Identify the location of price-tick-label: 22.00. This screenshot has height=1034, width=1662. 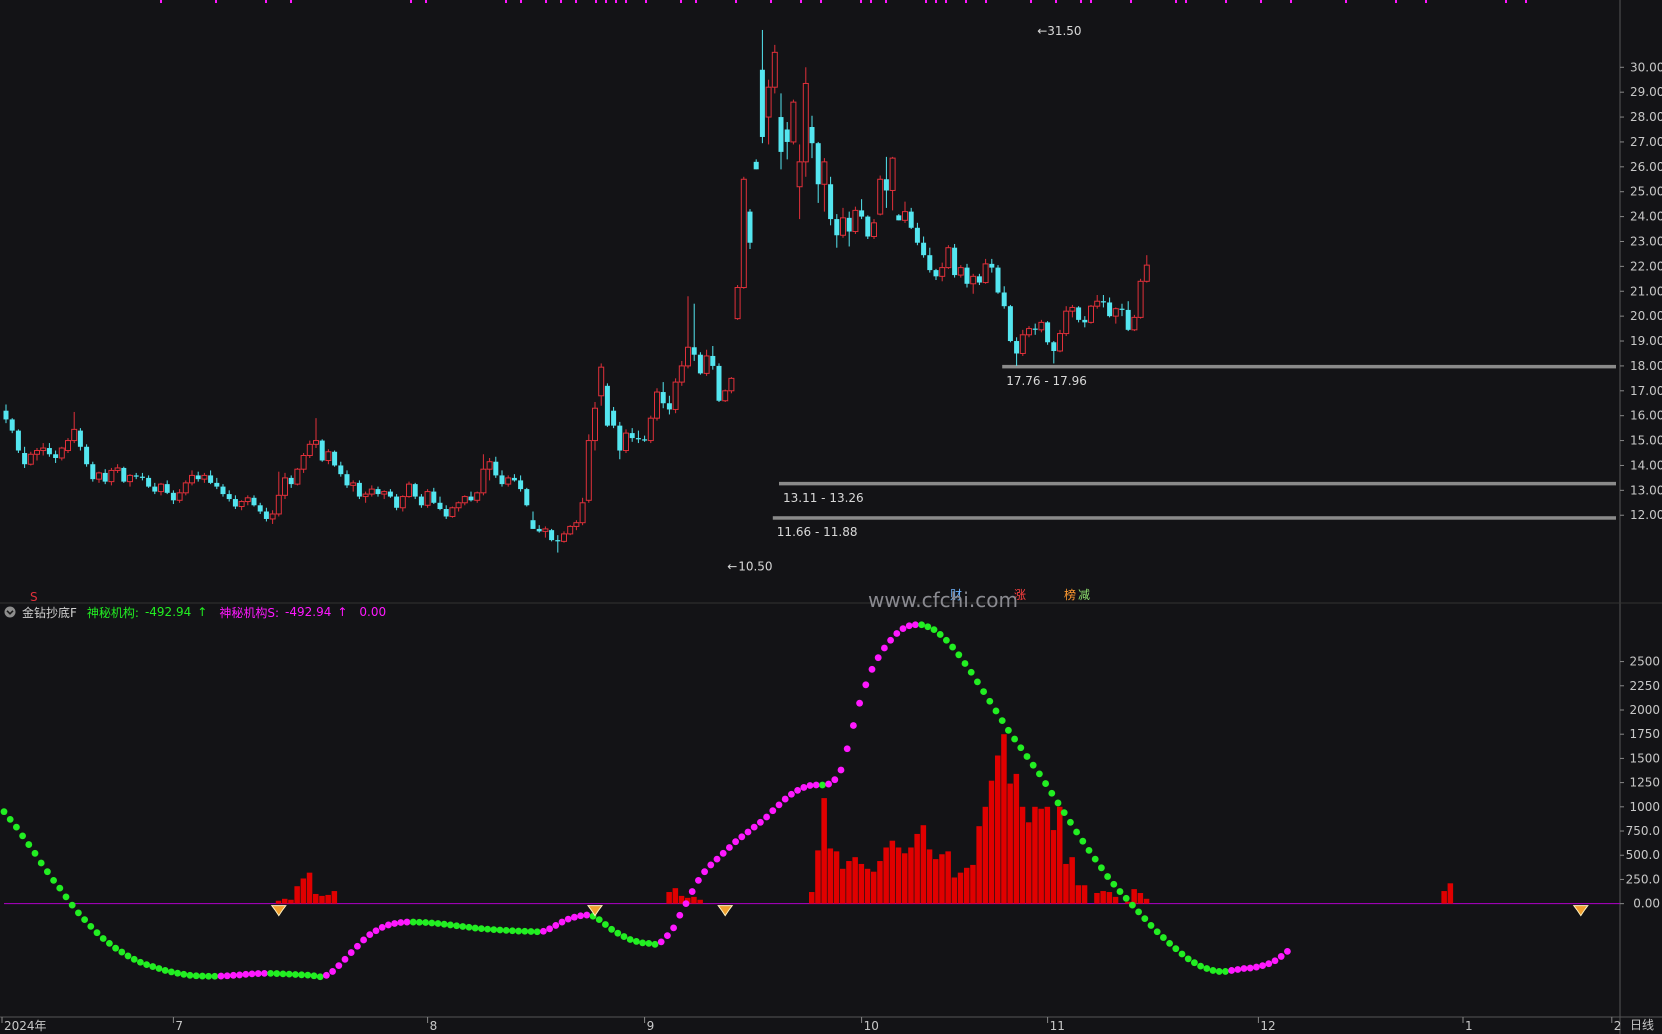
(1646, 266).